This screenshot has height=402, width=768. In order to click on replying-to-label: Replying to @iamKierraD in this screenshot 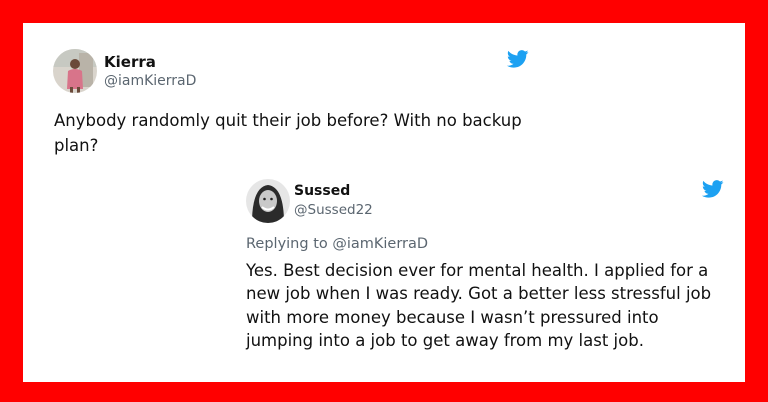, I will do `click(337, 244)`.